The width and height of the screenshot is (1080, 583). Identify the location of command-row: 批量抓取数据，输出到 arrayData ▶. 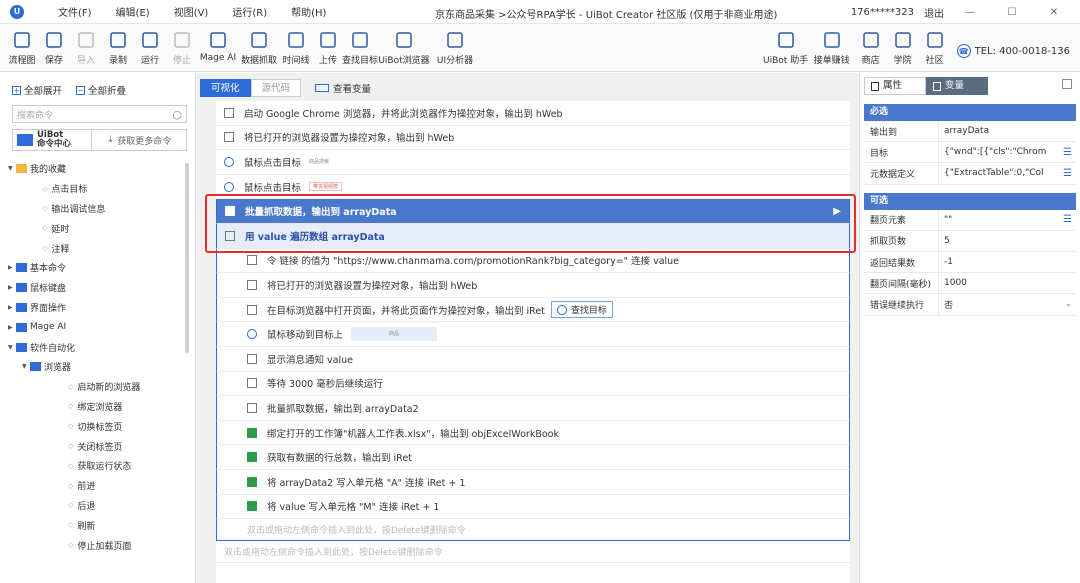
(533, 211).